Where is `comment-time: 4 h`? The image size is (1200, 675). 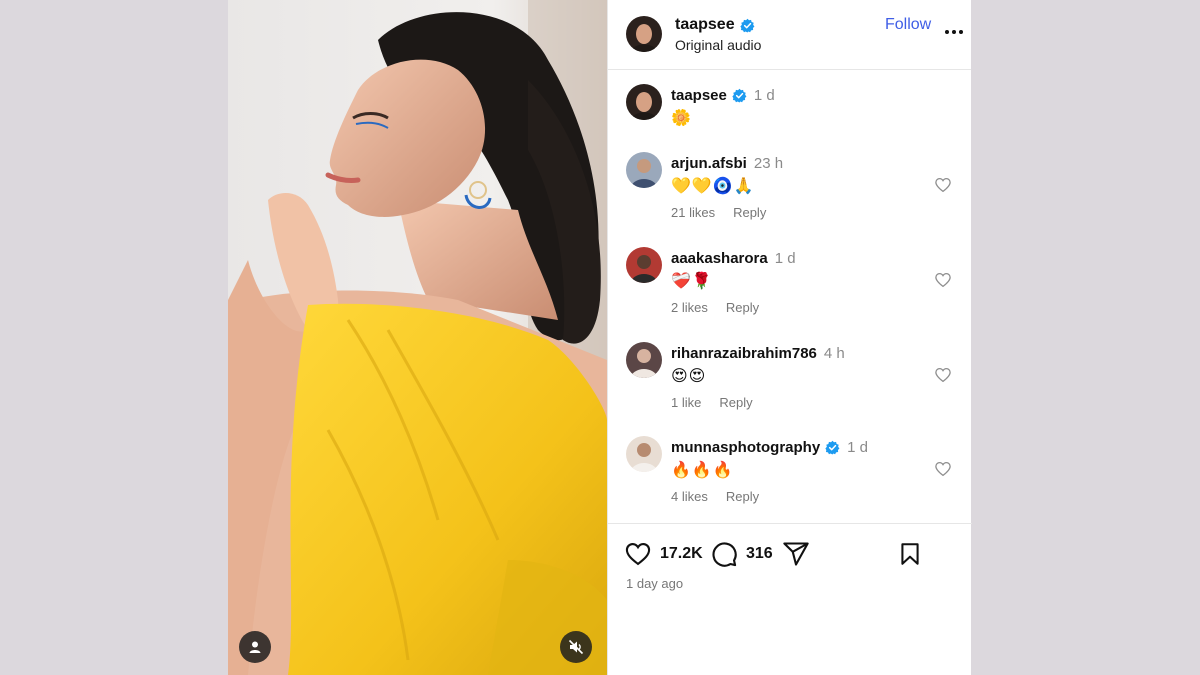
comment-time: 4 h is located at coordinates (834, 353).